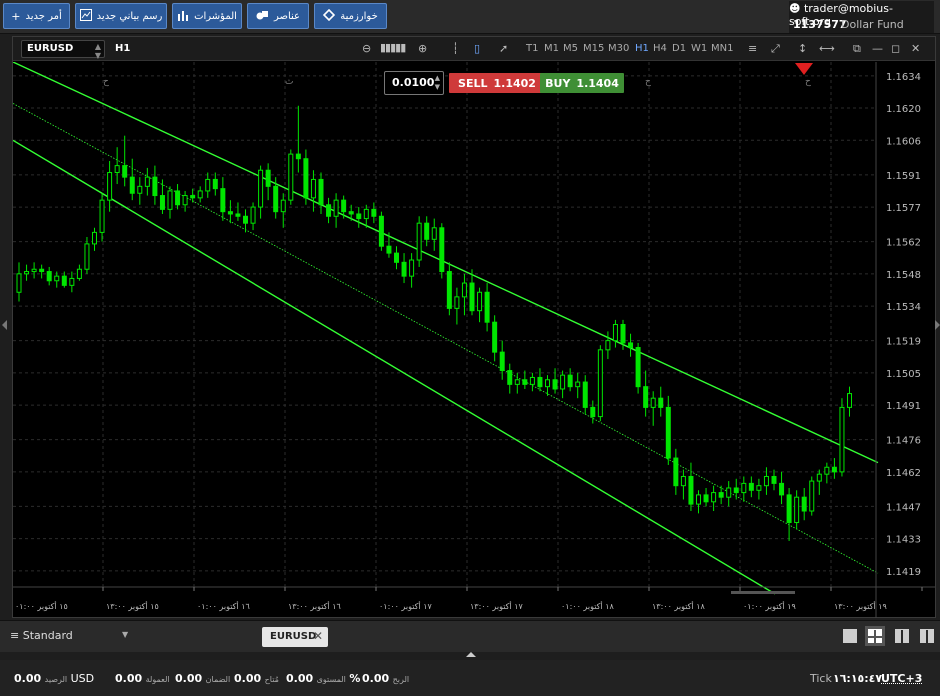 The image size is (940, 696). Describe the element at coordinates (903, 374) in the screenshot. I see `price-tick-label: 1.1505` at that location.